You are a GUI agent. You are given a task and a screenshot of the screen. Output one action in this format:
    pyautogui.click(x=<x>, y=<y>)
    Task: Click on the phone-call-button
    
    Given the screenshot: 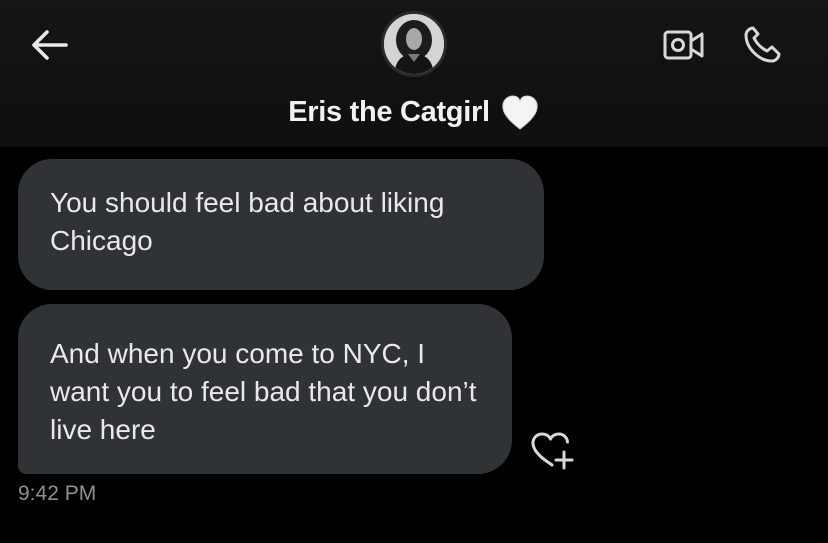 What is the action you would take?
    pyautogui.click(x=763, y=45)
    